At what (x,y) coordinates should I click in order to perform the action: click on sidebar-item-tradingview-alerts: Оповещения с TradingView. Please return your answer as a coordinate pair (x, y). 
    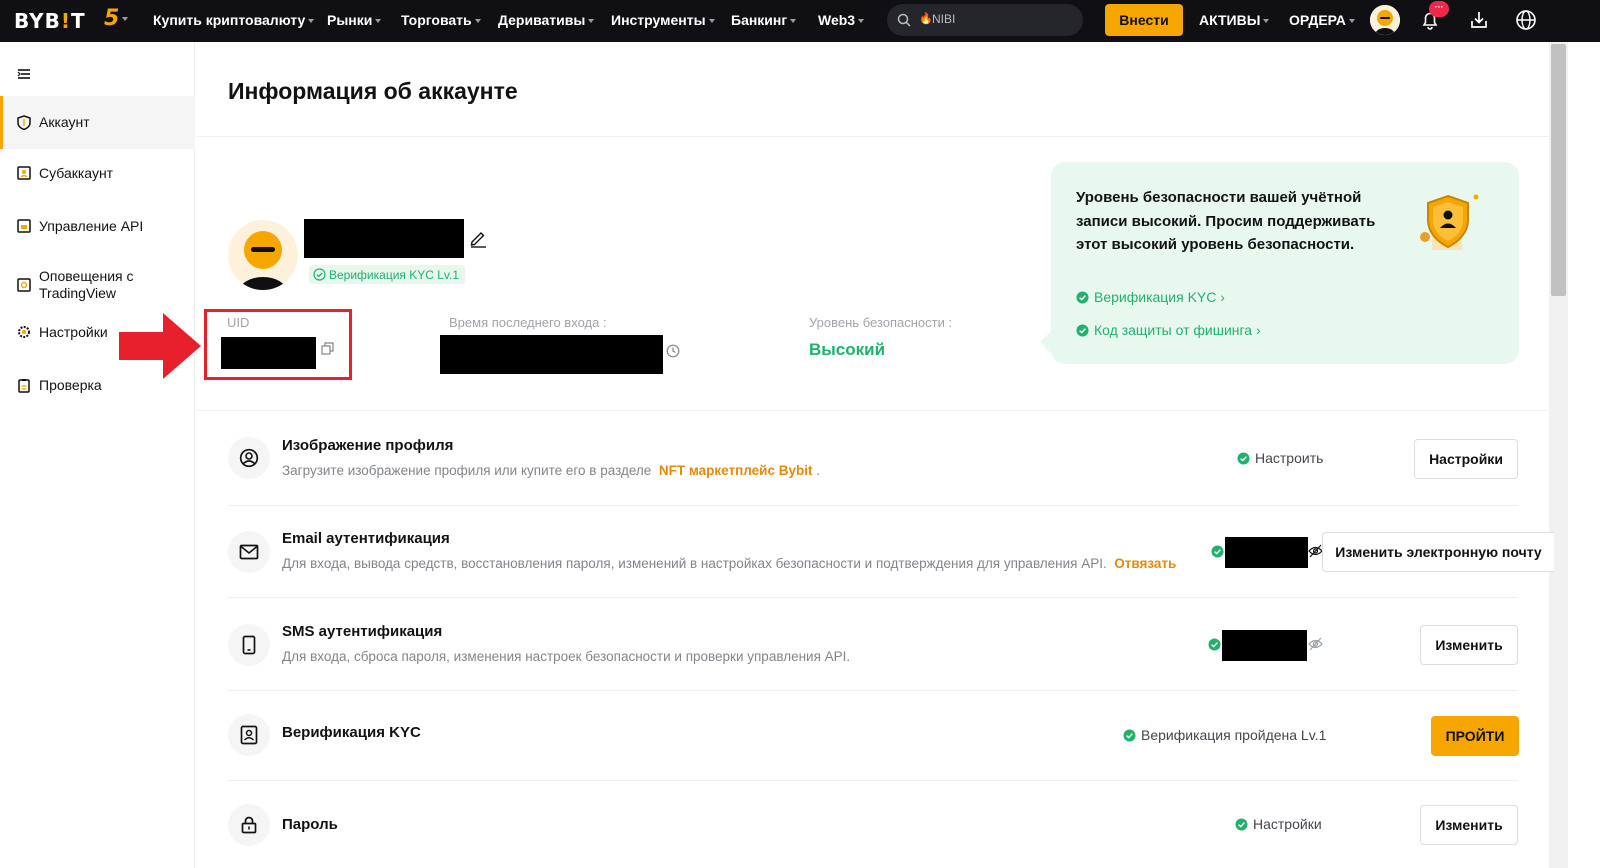
    Looking at the image, I should click on (97, 285).